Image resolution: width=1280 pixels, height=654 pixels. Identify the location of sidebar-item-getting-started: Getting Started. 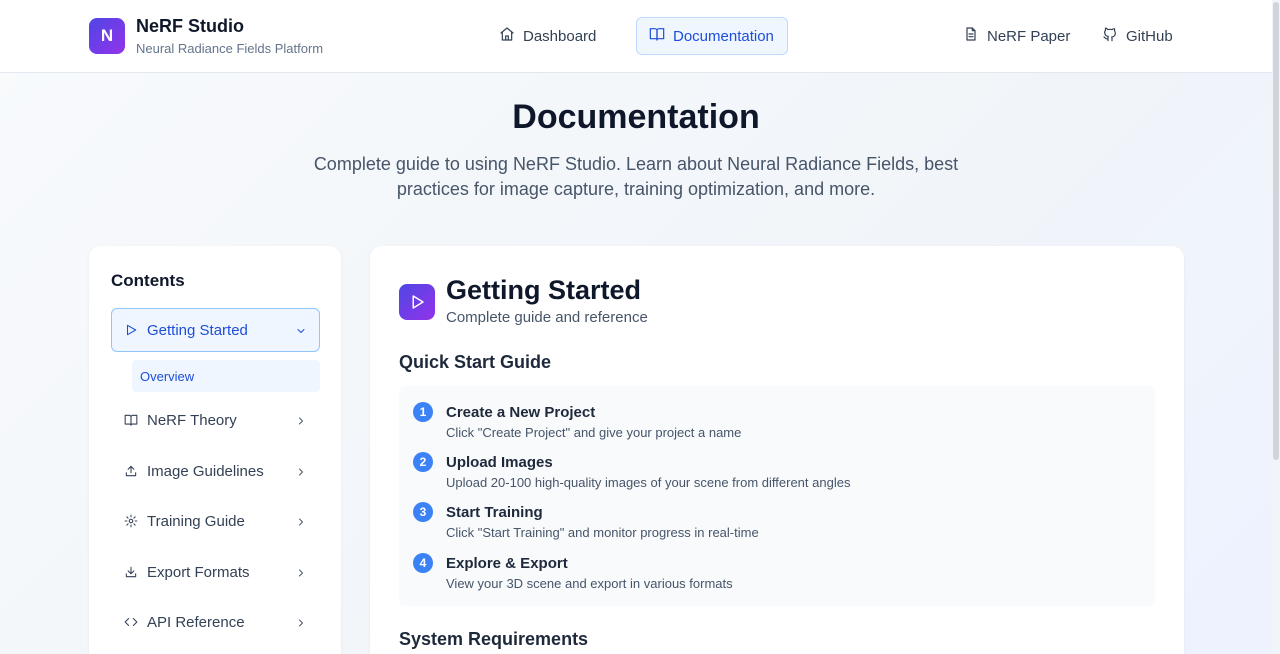
(215, 330).